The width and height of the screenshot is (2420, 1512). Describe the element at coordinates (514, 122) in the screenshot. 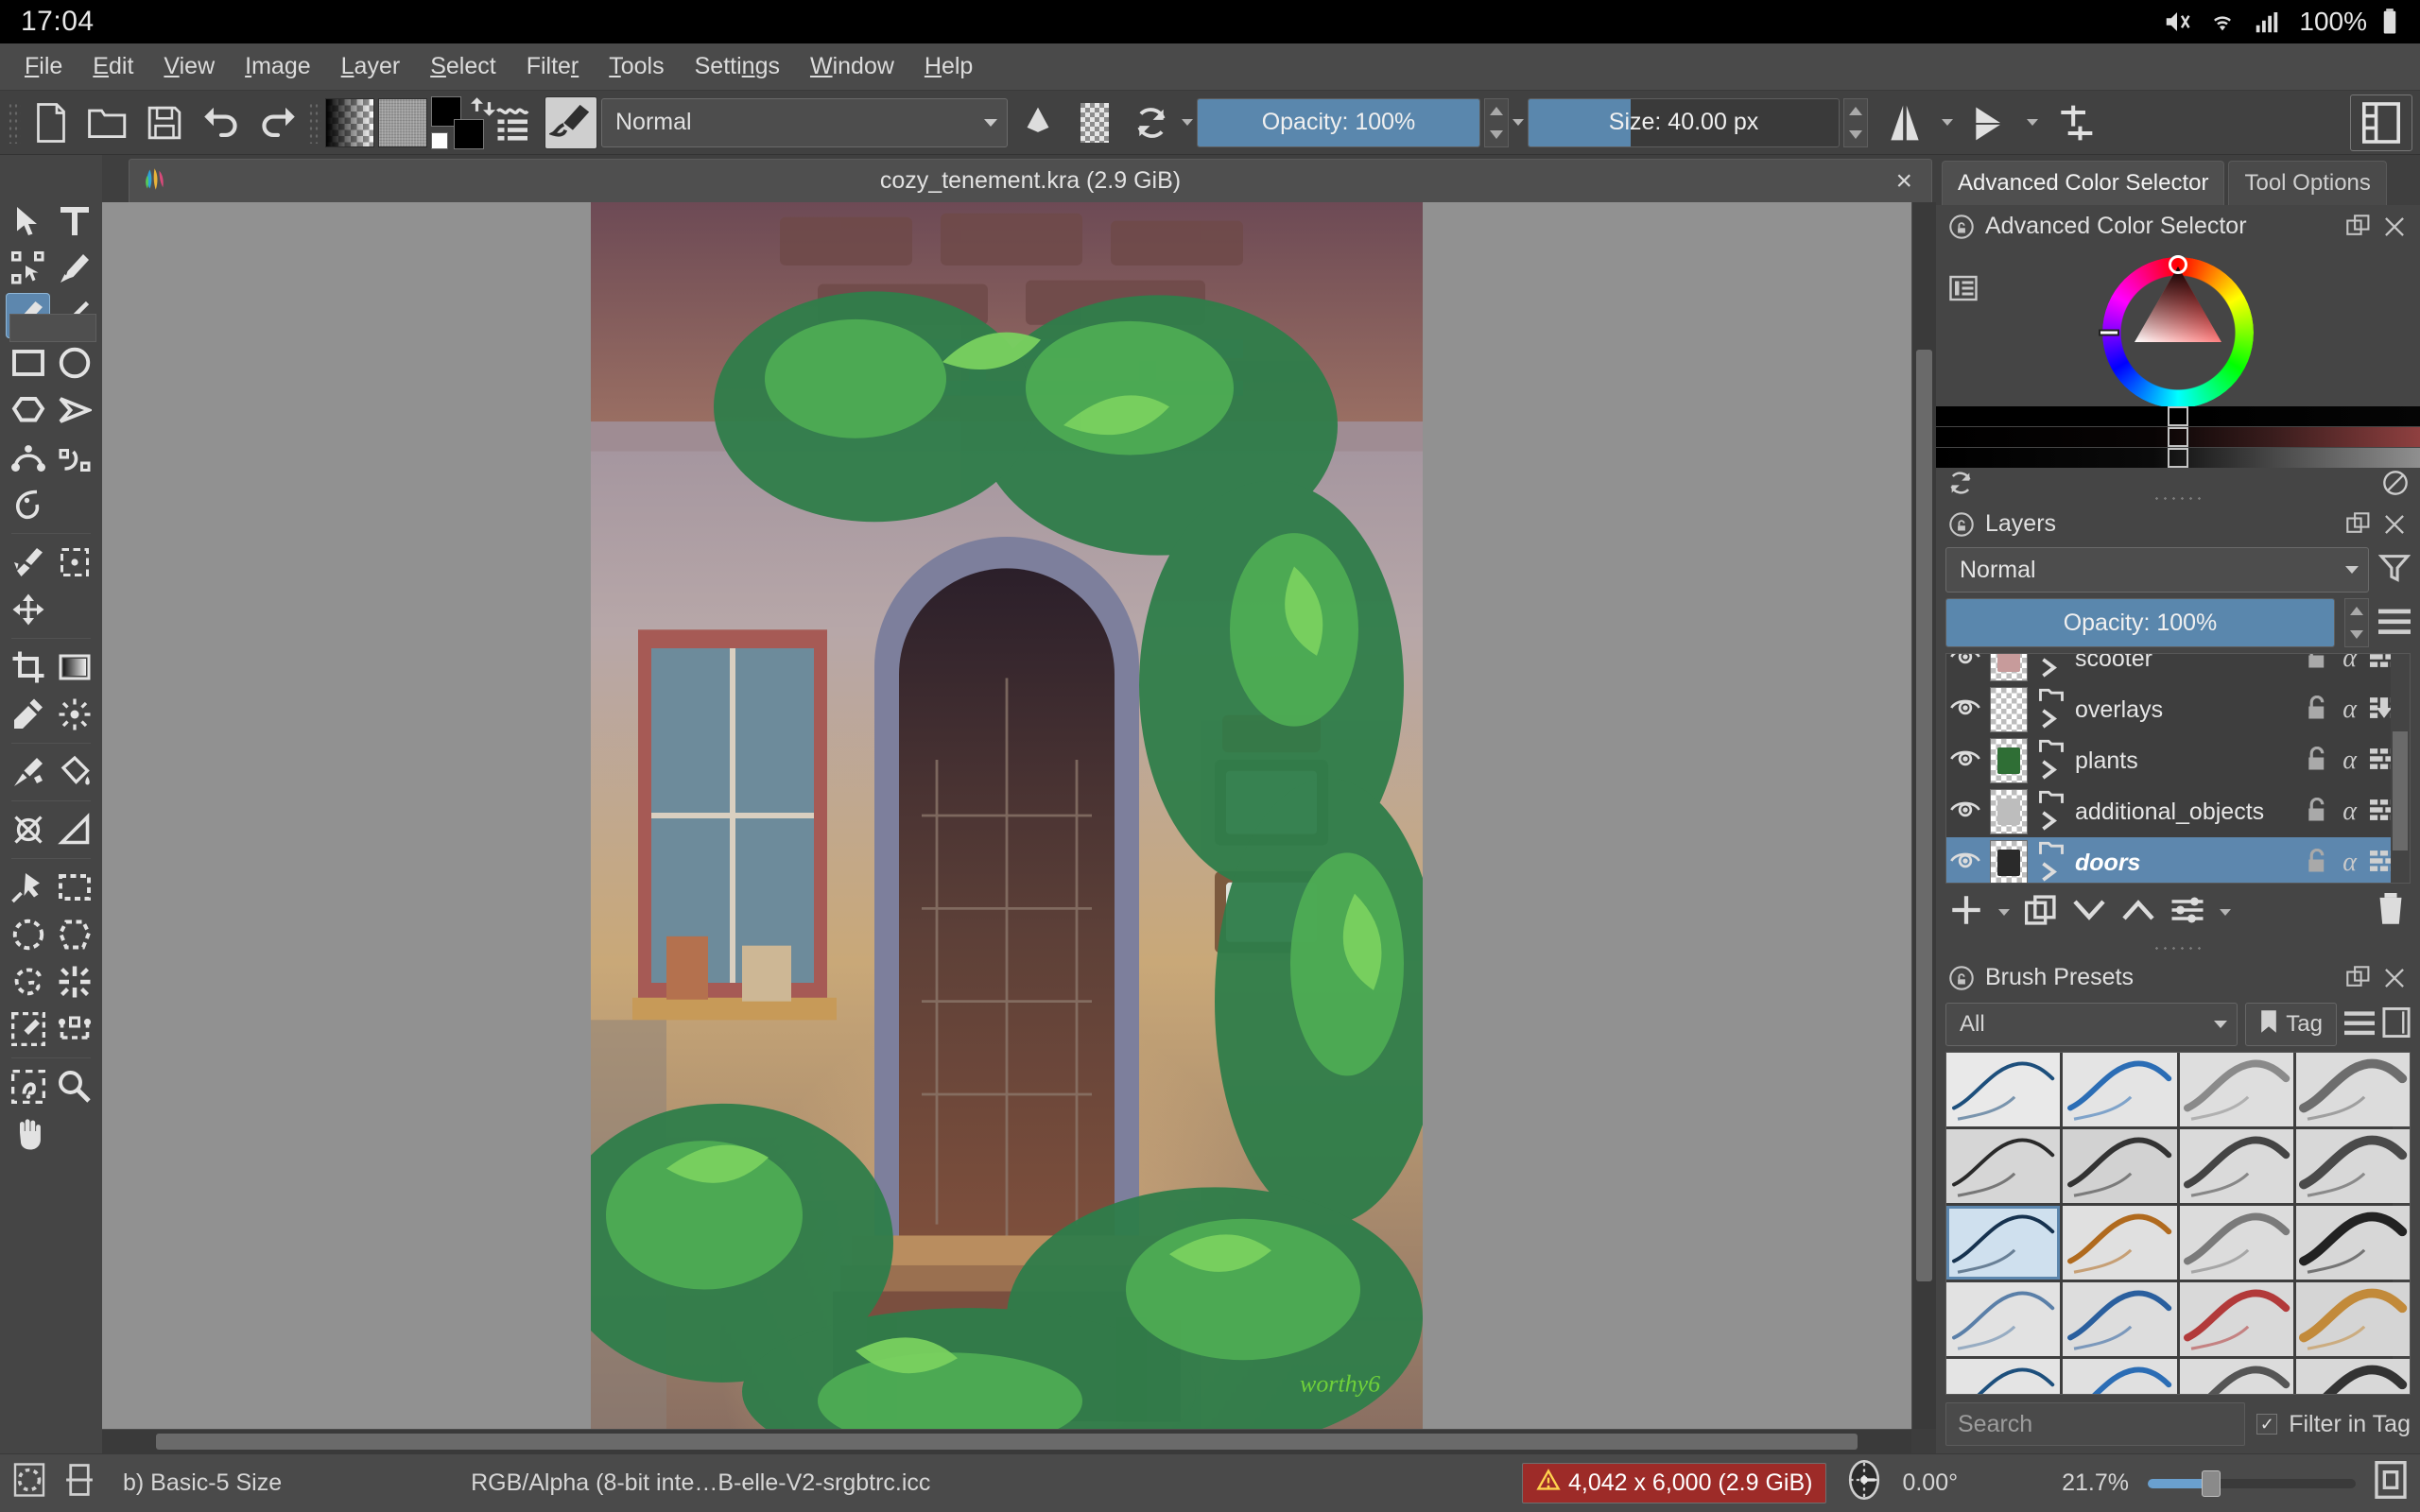

I see `preset-history-icon` at that location.